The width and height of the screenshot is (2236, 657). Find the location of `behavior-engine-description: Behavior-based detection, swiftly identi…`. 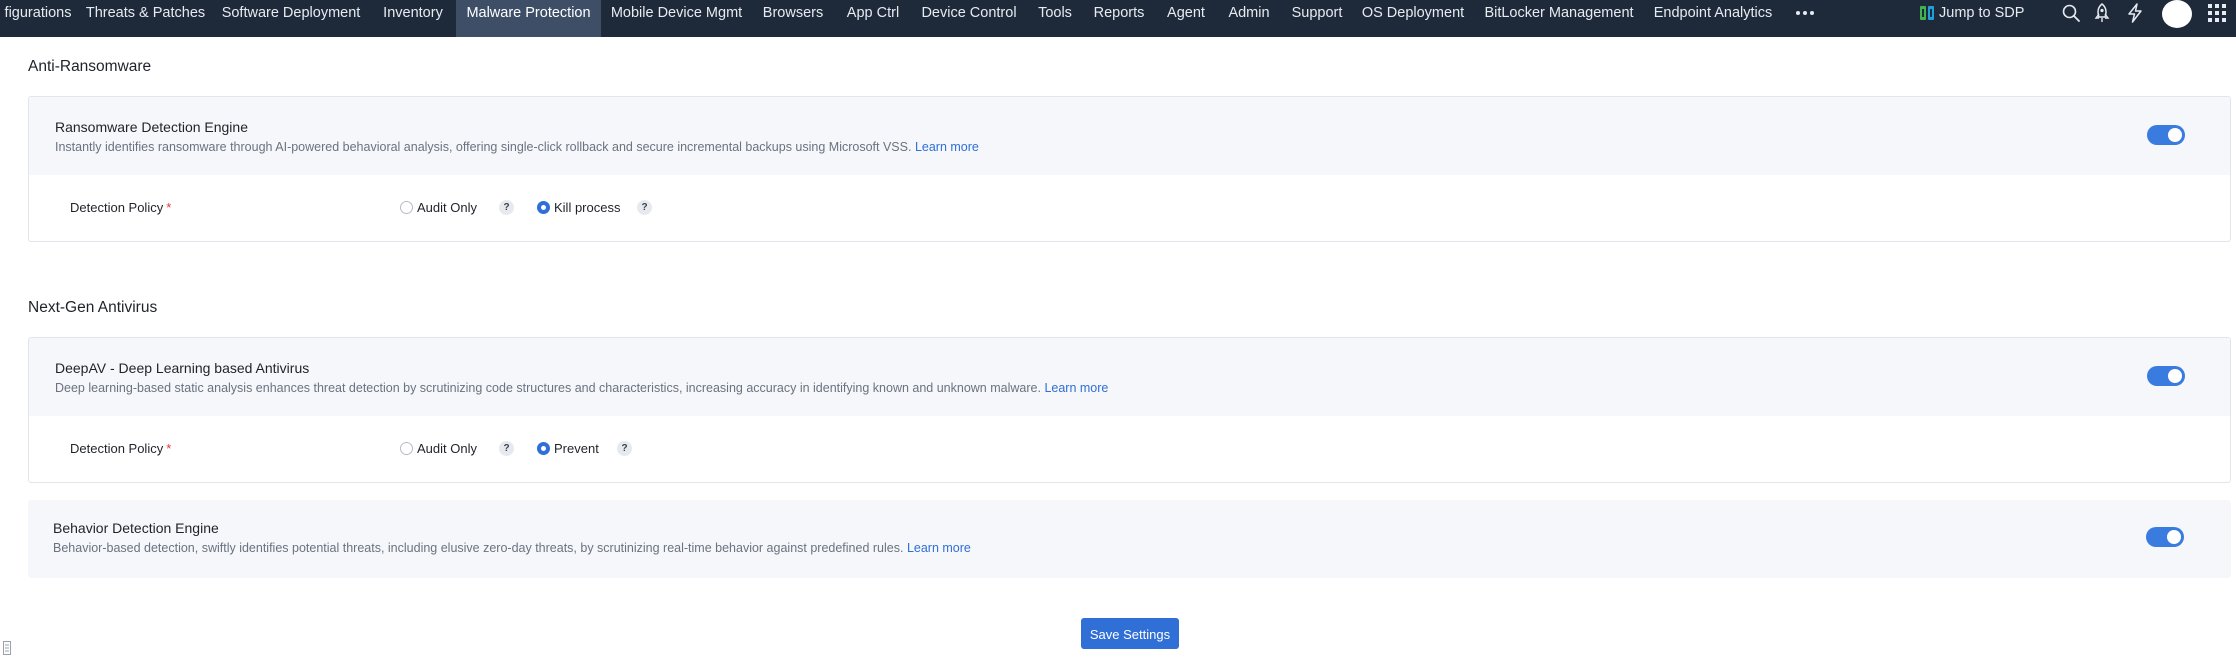

behavior-engine-description: Behavior-based detection, swiftly identi… is located at coordinates (512, 548).